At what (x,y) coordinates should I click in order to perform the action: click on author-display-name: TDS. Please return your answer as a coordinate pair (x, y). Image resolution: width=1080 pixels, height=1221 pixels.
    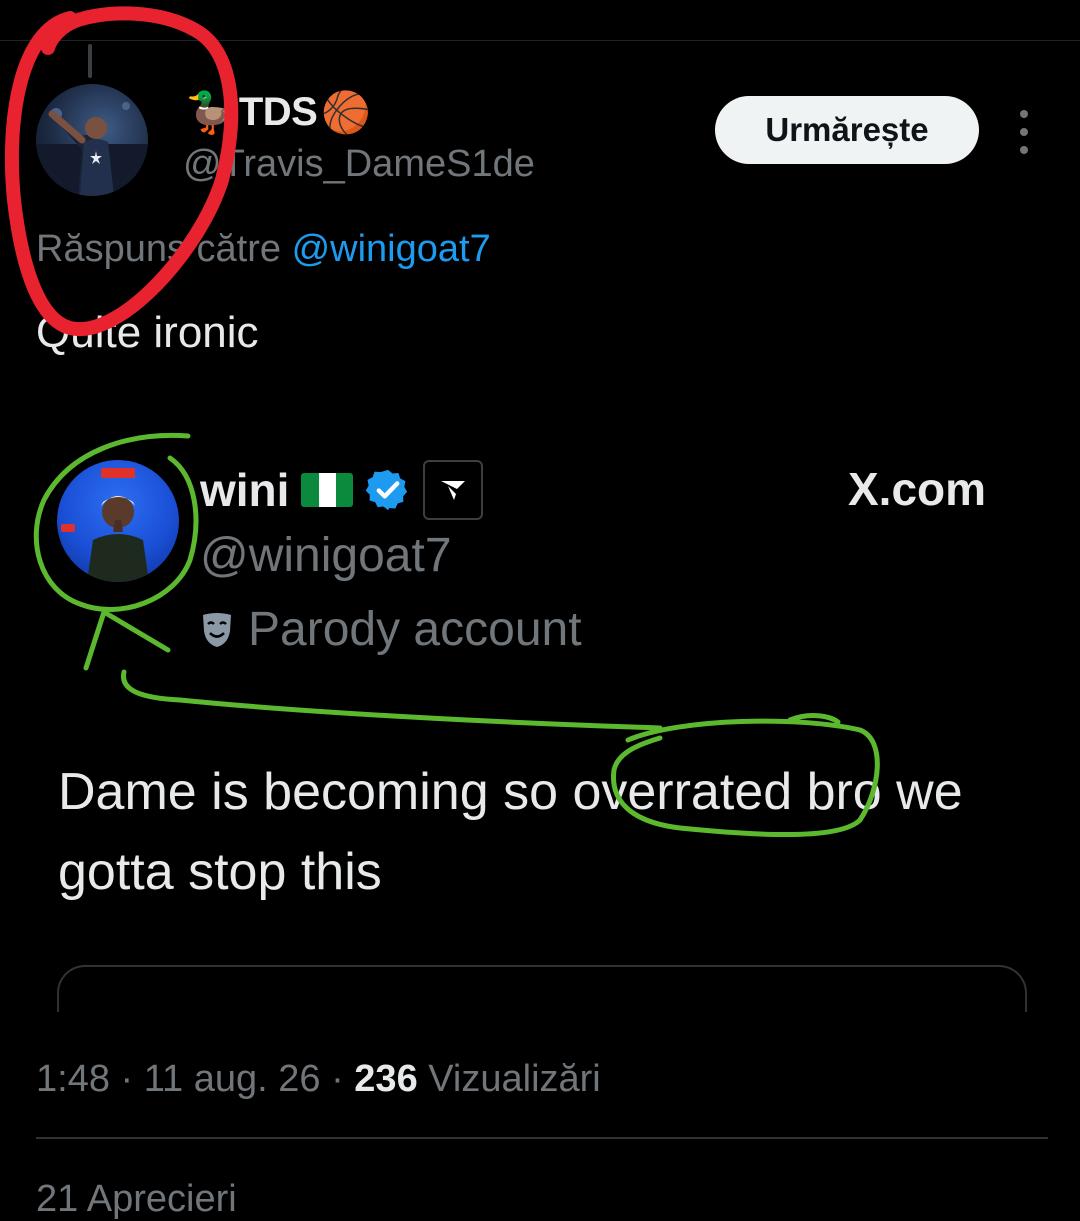
    Looking at the image, I should click on (278, 112).